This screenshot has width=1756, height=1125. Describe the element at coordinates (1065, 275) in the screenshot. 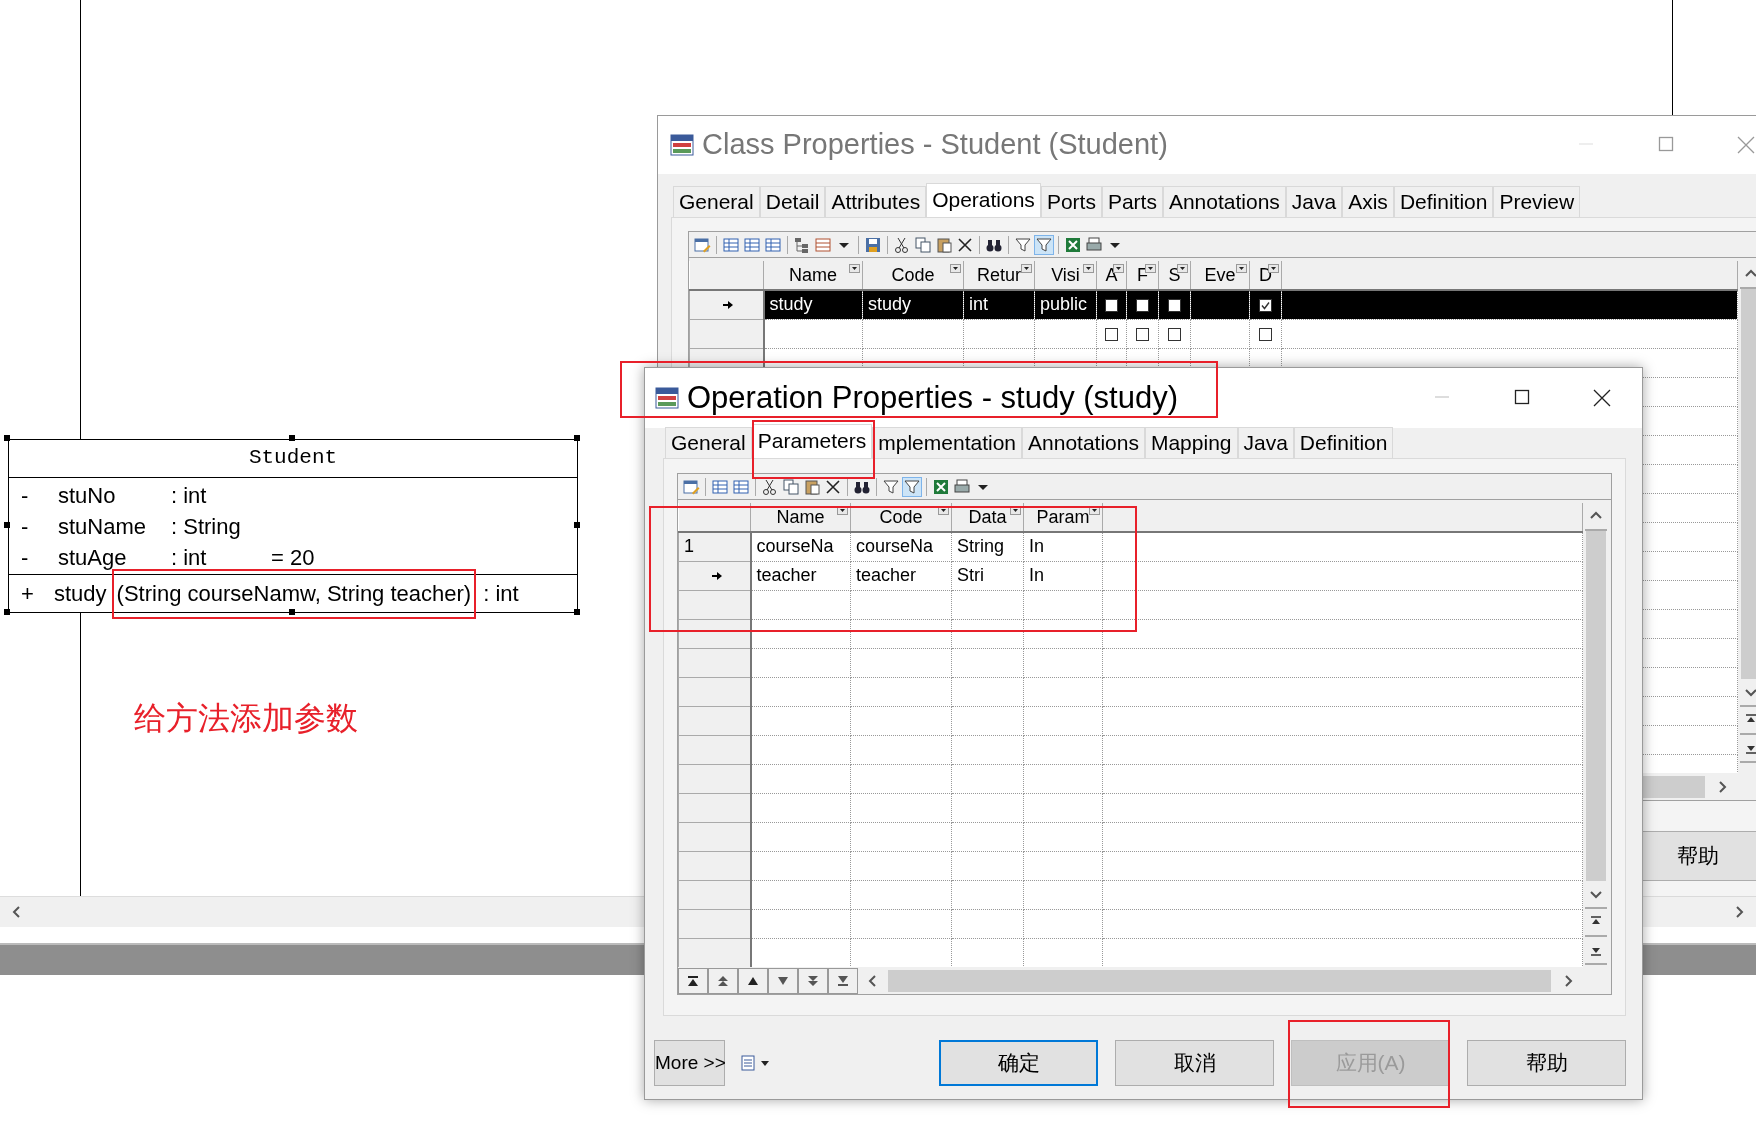

I see `column-header: Visi` at that location.